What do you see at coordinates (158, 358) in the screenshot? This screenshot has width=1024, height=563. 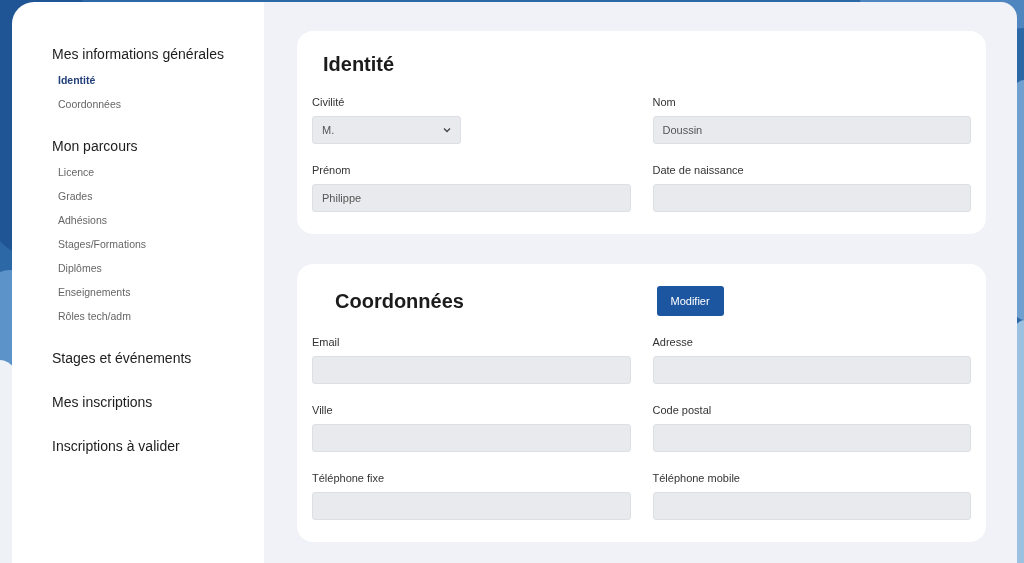 I see `sidebar-heading: Stages et événements` at bounding box center [158, 358].